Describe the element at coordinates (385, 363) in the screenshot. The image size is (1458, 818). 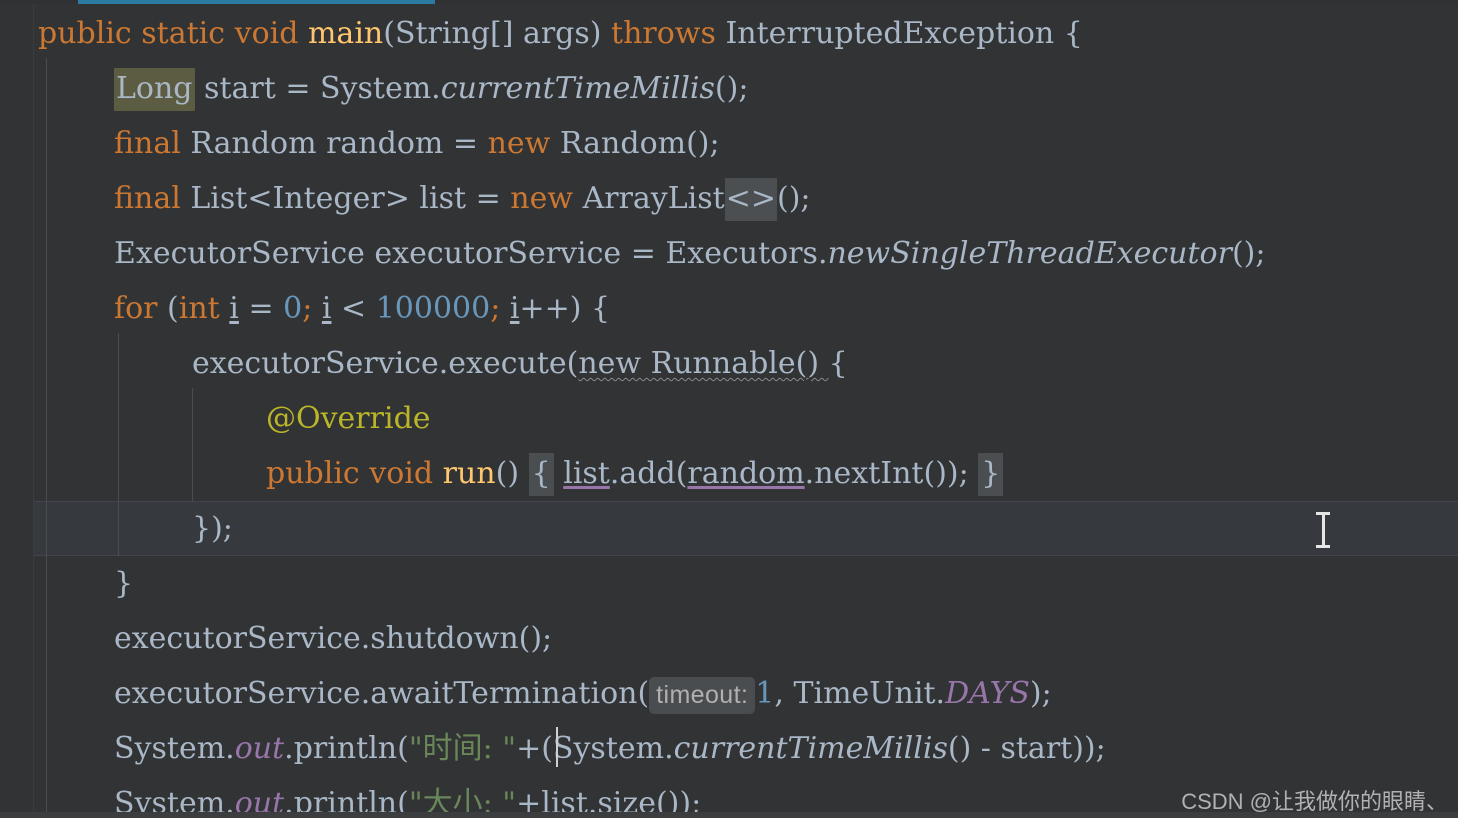
I see `token-execute-call: executorService.execute(` at that location.